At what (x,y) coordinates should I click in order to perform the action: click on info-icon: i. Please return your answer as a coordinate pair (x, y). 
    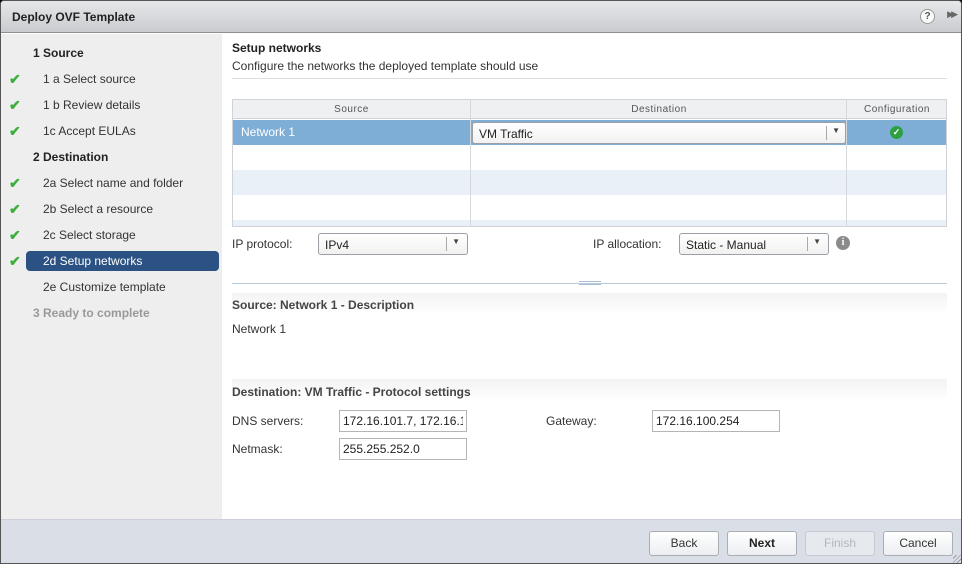
    Looking at the image, I should click on (843, 243).